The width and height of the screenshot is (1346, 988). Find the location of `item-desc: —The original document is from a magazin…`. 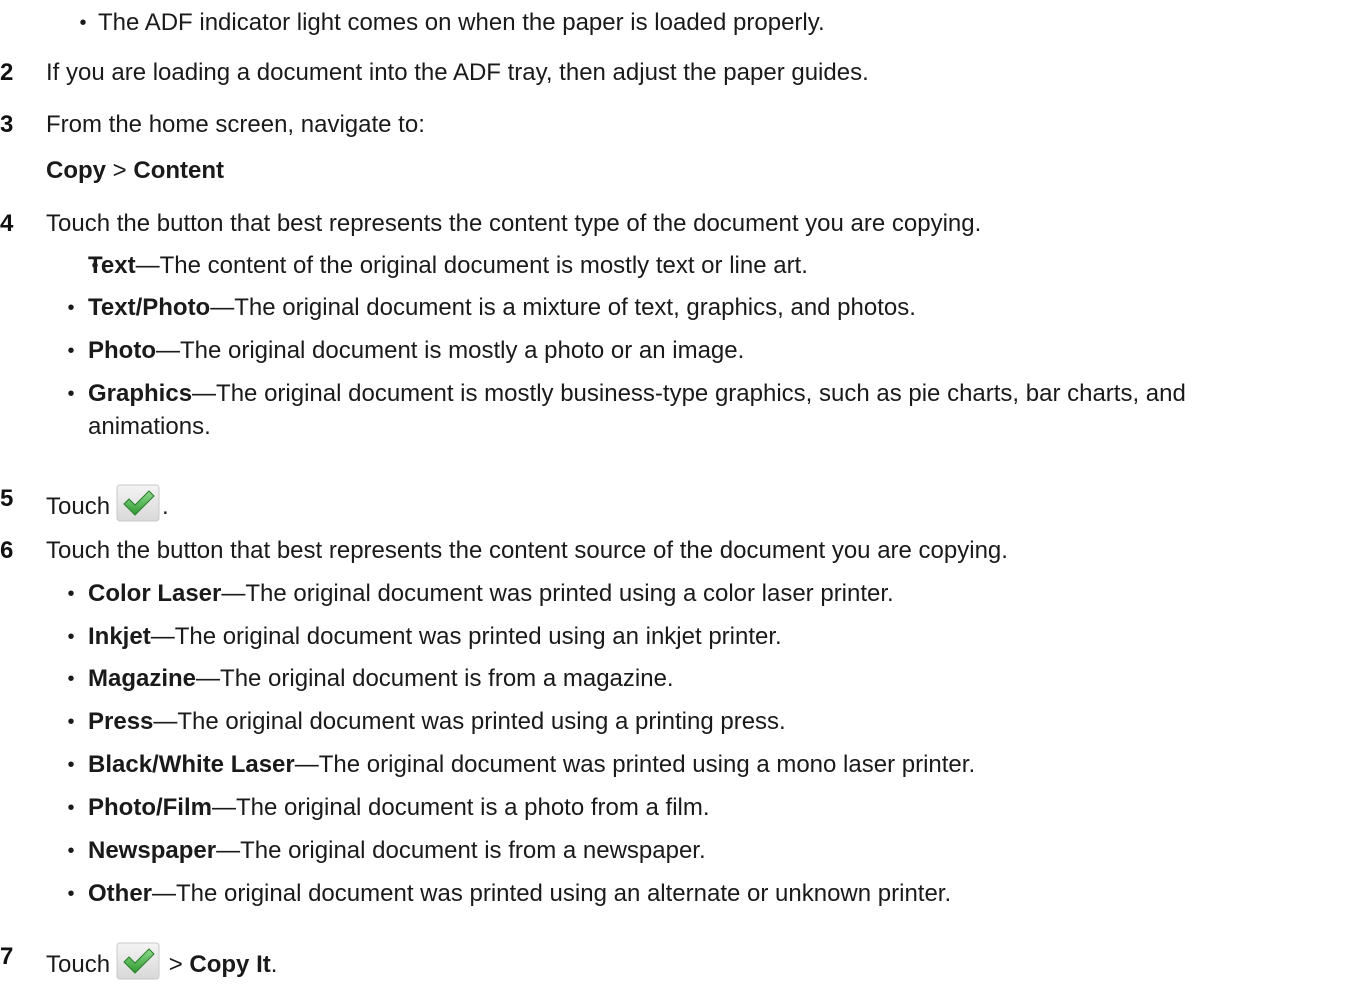

item-desc: —The original document is from a magazin… is located at coordinates (435, 678).